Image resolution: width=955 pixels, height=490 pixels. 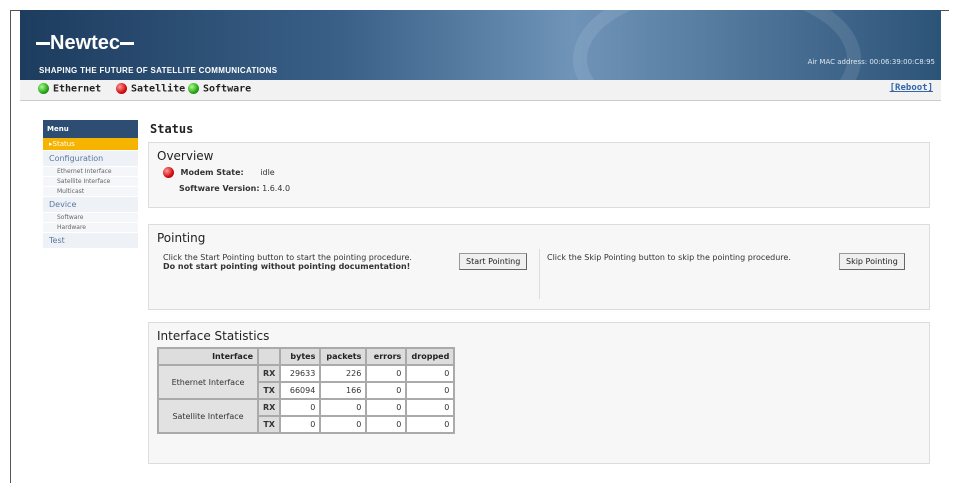 I want to click on reboot-link: [Reboot], so click(x=911, y=88).